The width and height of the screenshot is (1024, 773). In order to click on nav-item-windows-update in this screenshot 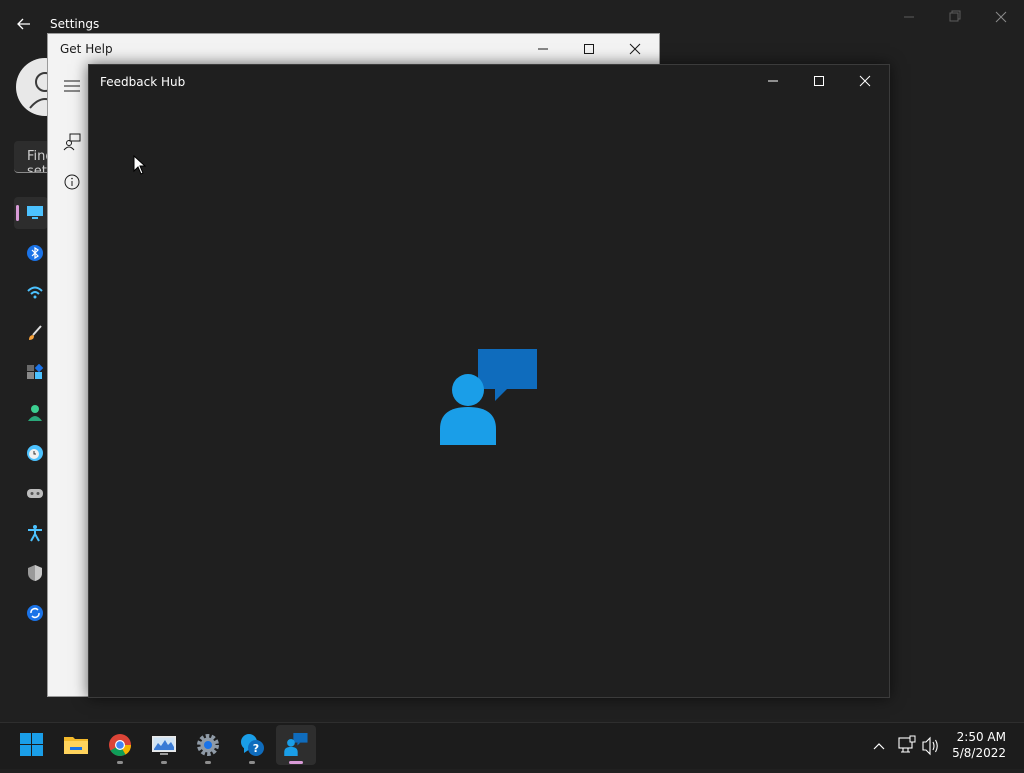, I will do `click(31, 613)`.